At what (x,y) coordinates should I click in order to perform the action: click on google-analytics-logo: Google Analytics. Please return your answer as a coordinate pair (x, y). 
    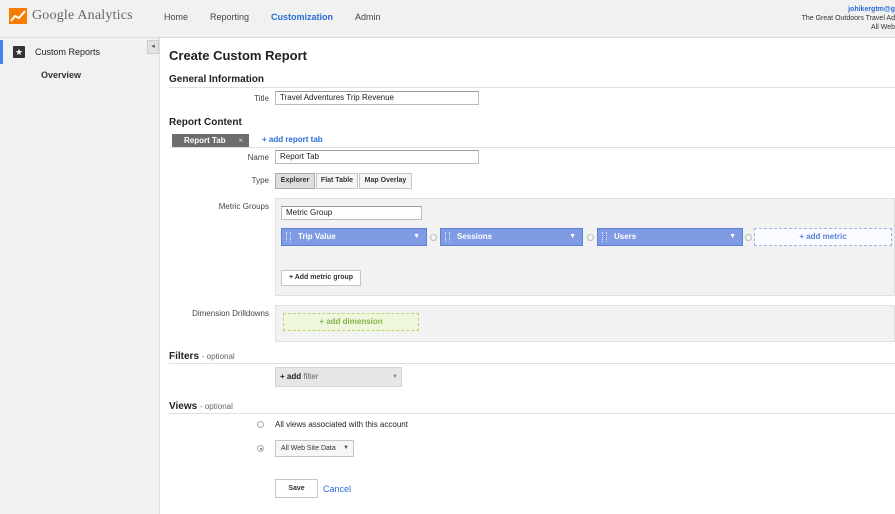
    Looking at the image, I should click on (71, 16).